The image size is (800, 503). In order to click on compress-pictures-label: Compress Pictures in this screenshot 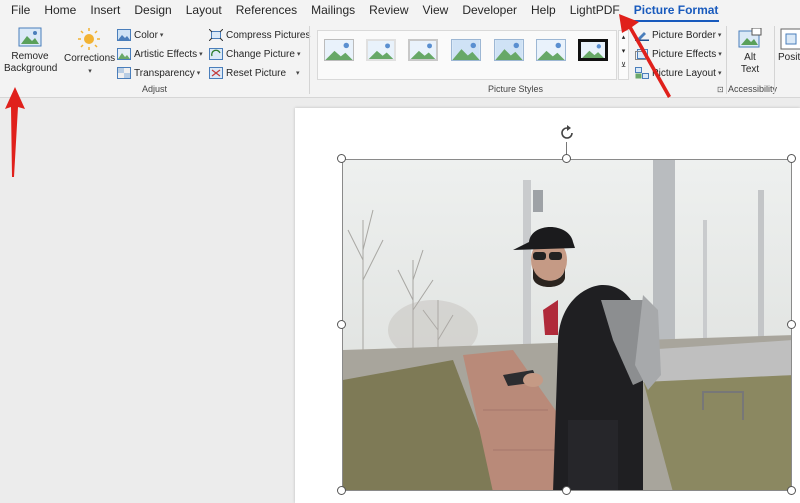, I will do `click(268, 35)`.